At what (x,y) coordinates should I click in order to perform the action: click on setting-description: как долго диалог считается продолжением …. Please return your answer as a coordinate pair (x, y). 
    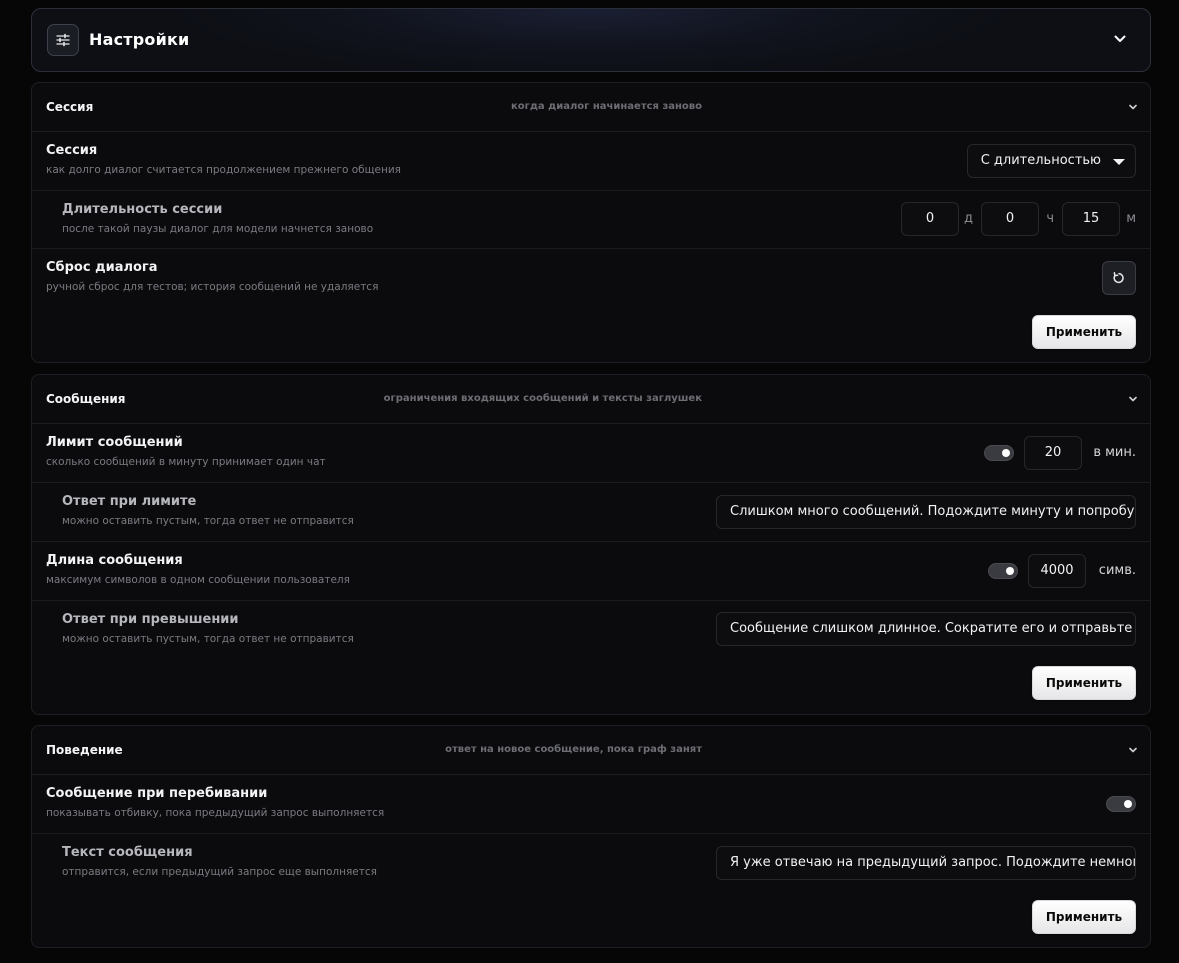
    Looking at the image, I should click on (223, 170).